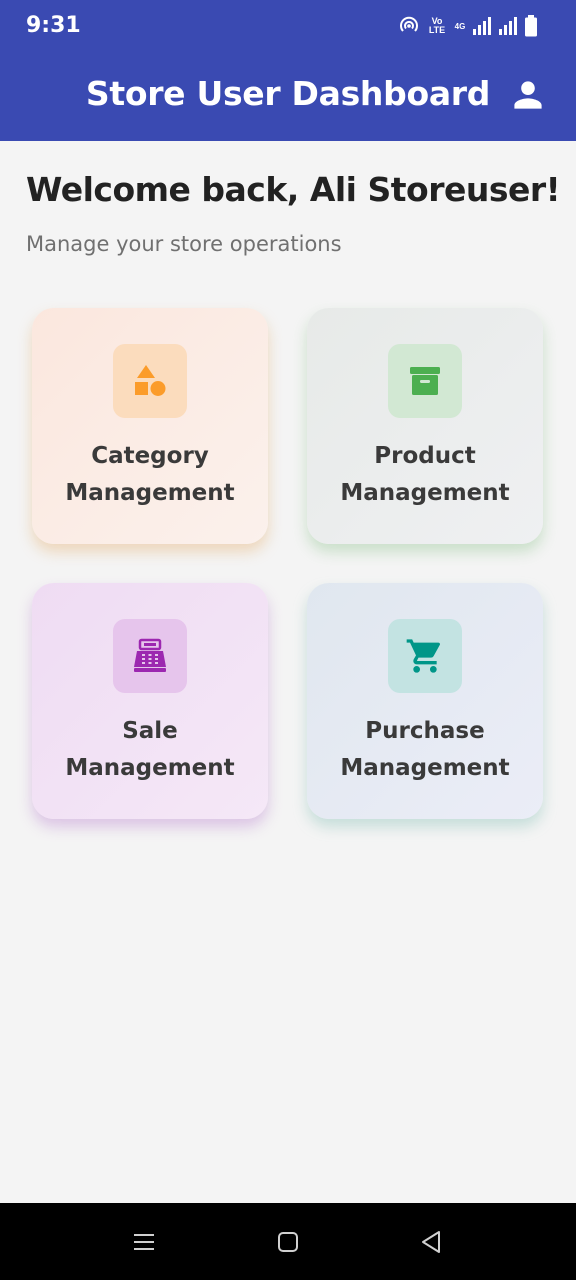 The width and height of the screenshot is (576, 1280). I want to click on network-badge: 4G, so click(460, 26).